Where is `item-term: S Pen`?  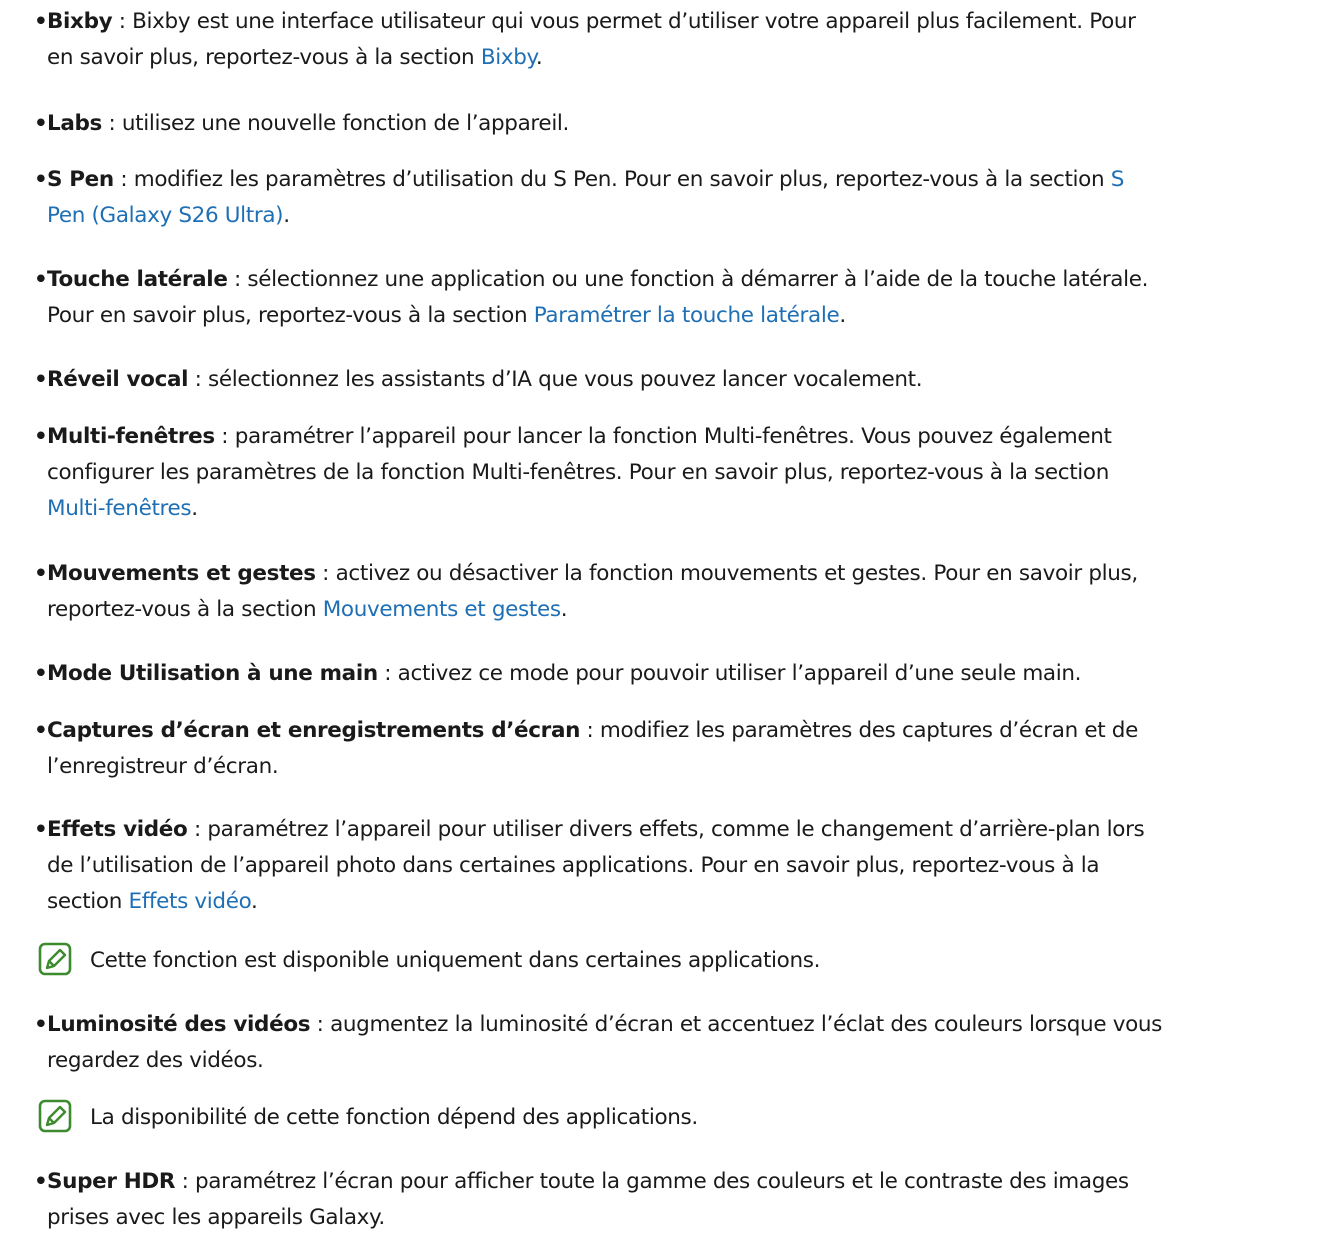
item-term: S Pen is located at coordinates (80, 179).